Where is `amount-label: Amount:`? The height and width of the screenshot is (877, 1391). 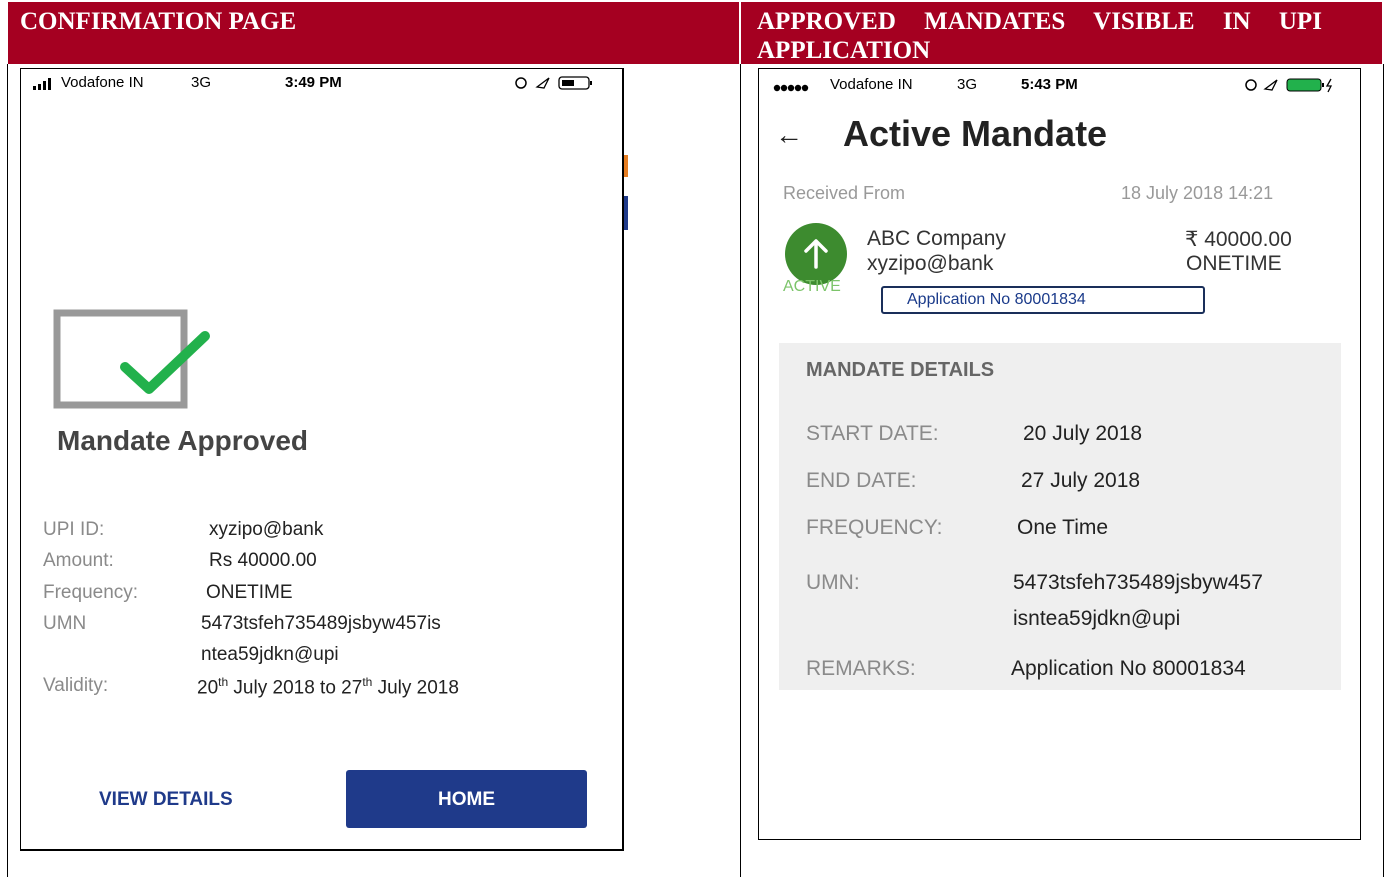 amount-label: Amount: is located at coordinates (78, 560).